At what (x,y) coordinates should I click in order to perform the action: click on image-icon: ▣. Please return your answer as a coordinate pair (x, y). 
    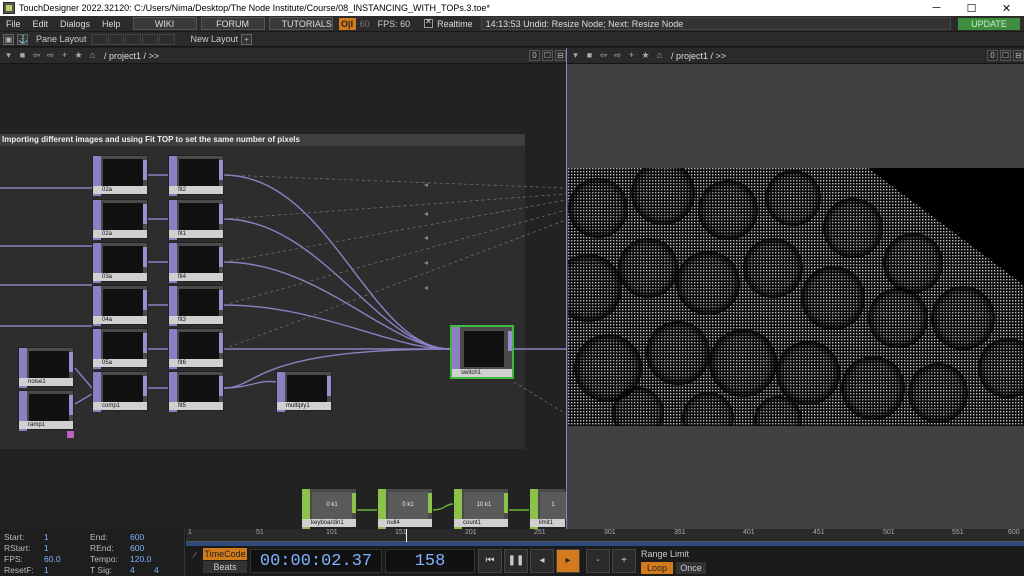
    Looking at the image, I should click on (8, 39).